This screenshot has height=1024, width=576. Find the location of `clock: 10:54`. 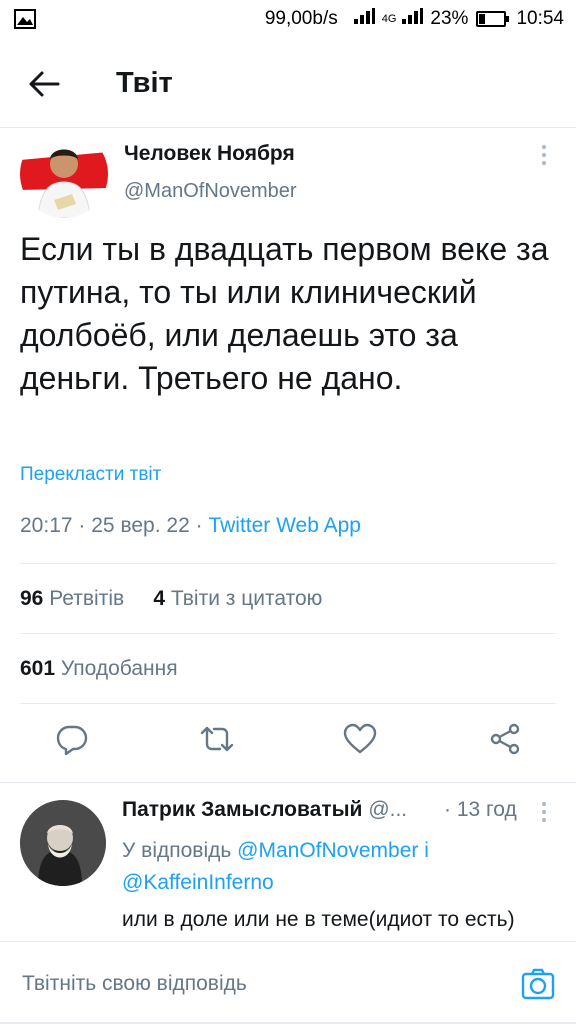

clock: 10:54 is located at coordinates (540, 18).